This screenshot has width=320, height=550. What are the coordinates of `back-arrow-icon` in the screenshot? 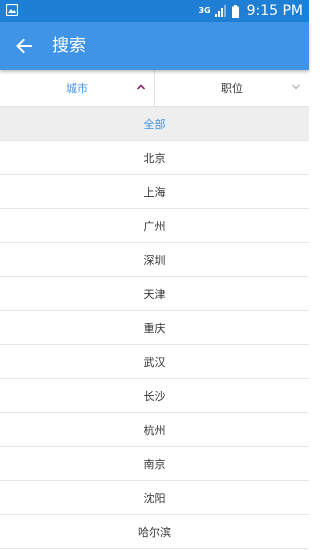 It's located at (24, 46).